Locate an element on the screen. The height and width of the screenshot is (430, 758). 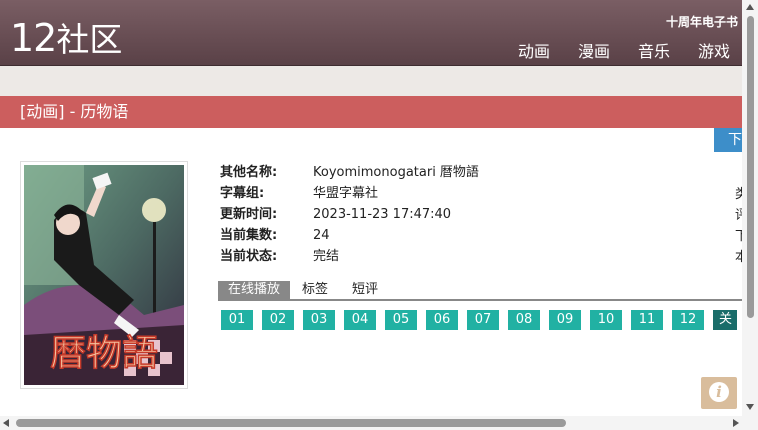
nav-music: 音乐 is located at coordinates (654, 50).